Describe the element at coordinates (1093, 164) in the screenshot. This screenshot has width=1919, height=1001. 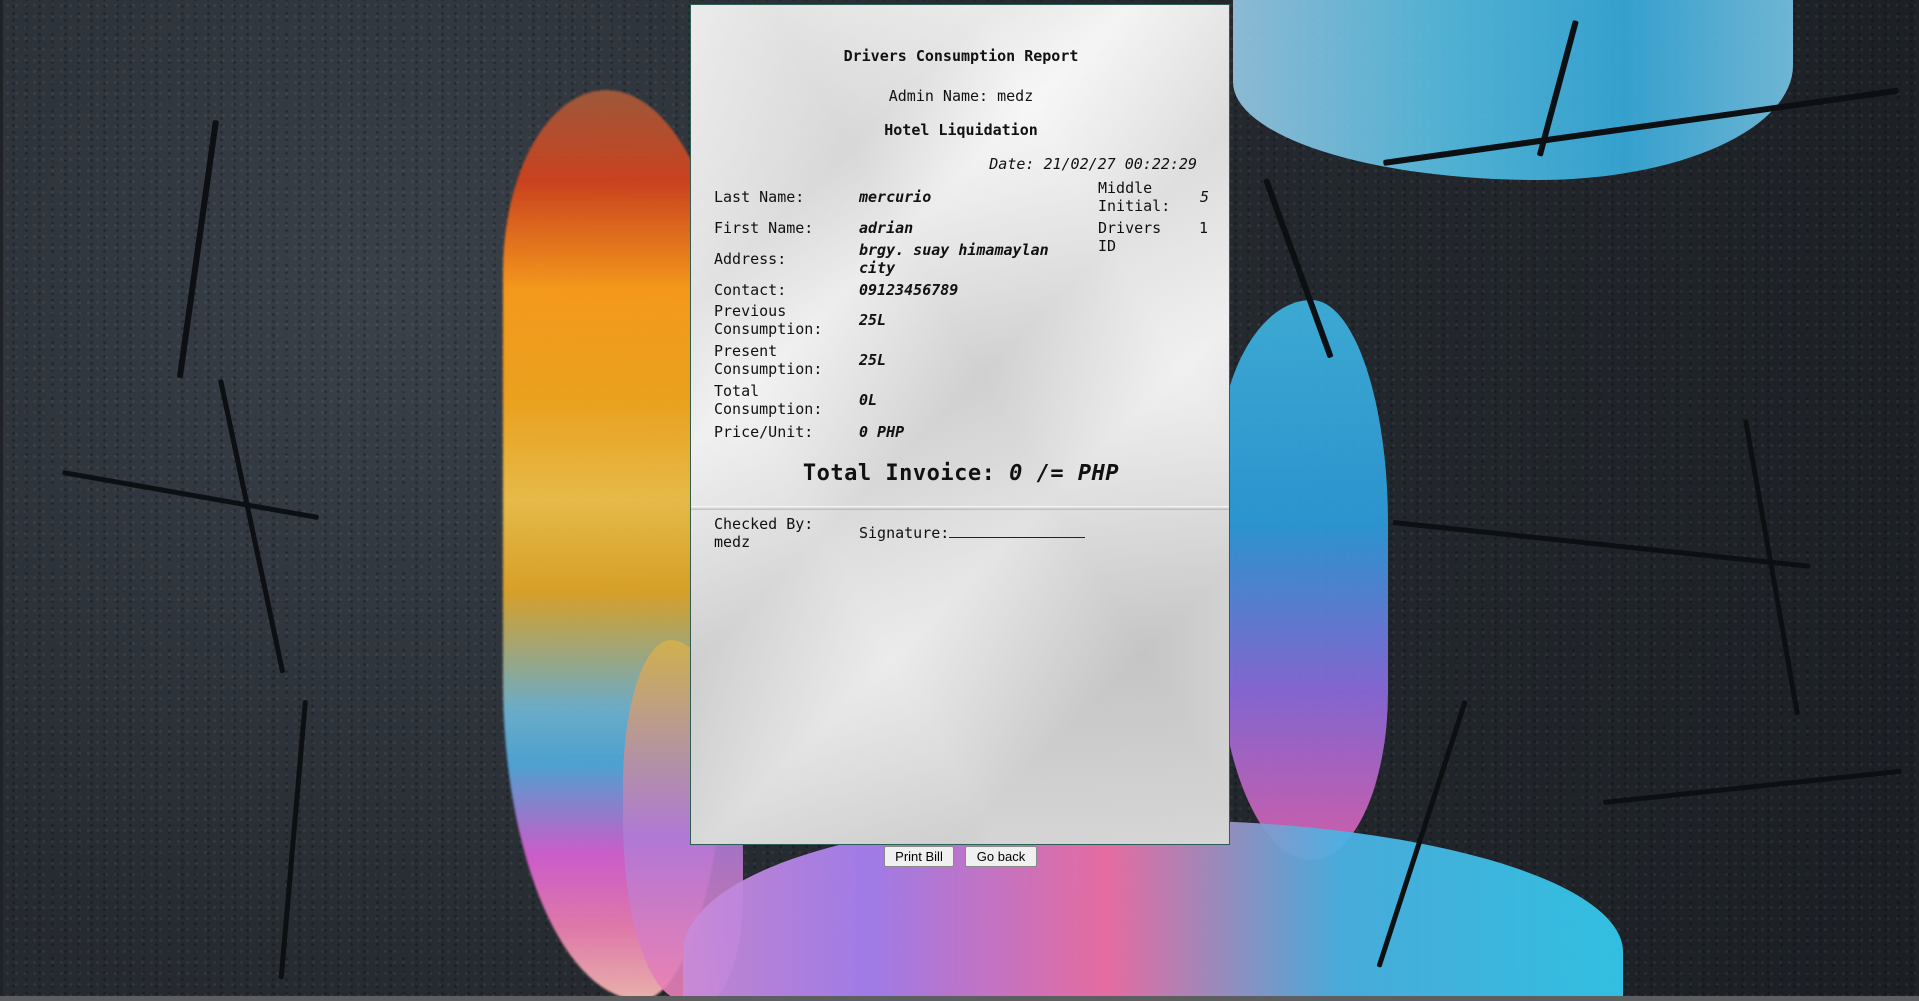
I see `report-date: Date: 21/02/27 00:22:29` at that location.